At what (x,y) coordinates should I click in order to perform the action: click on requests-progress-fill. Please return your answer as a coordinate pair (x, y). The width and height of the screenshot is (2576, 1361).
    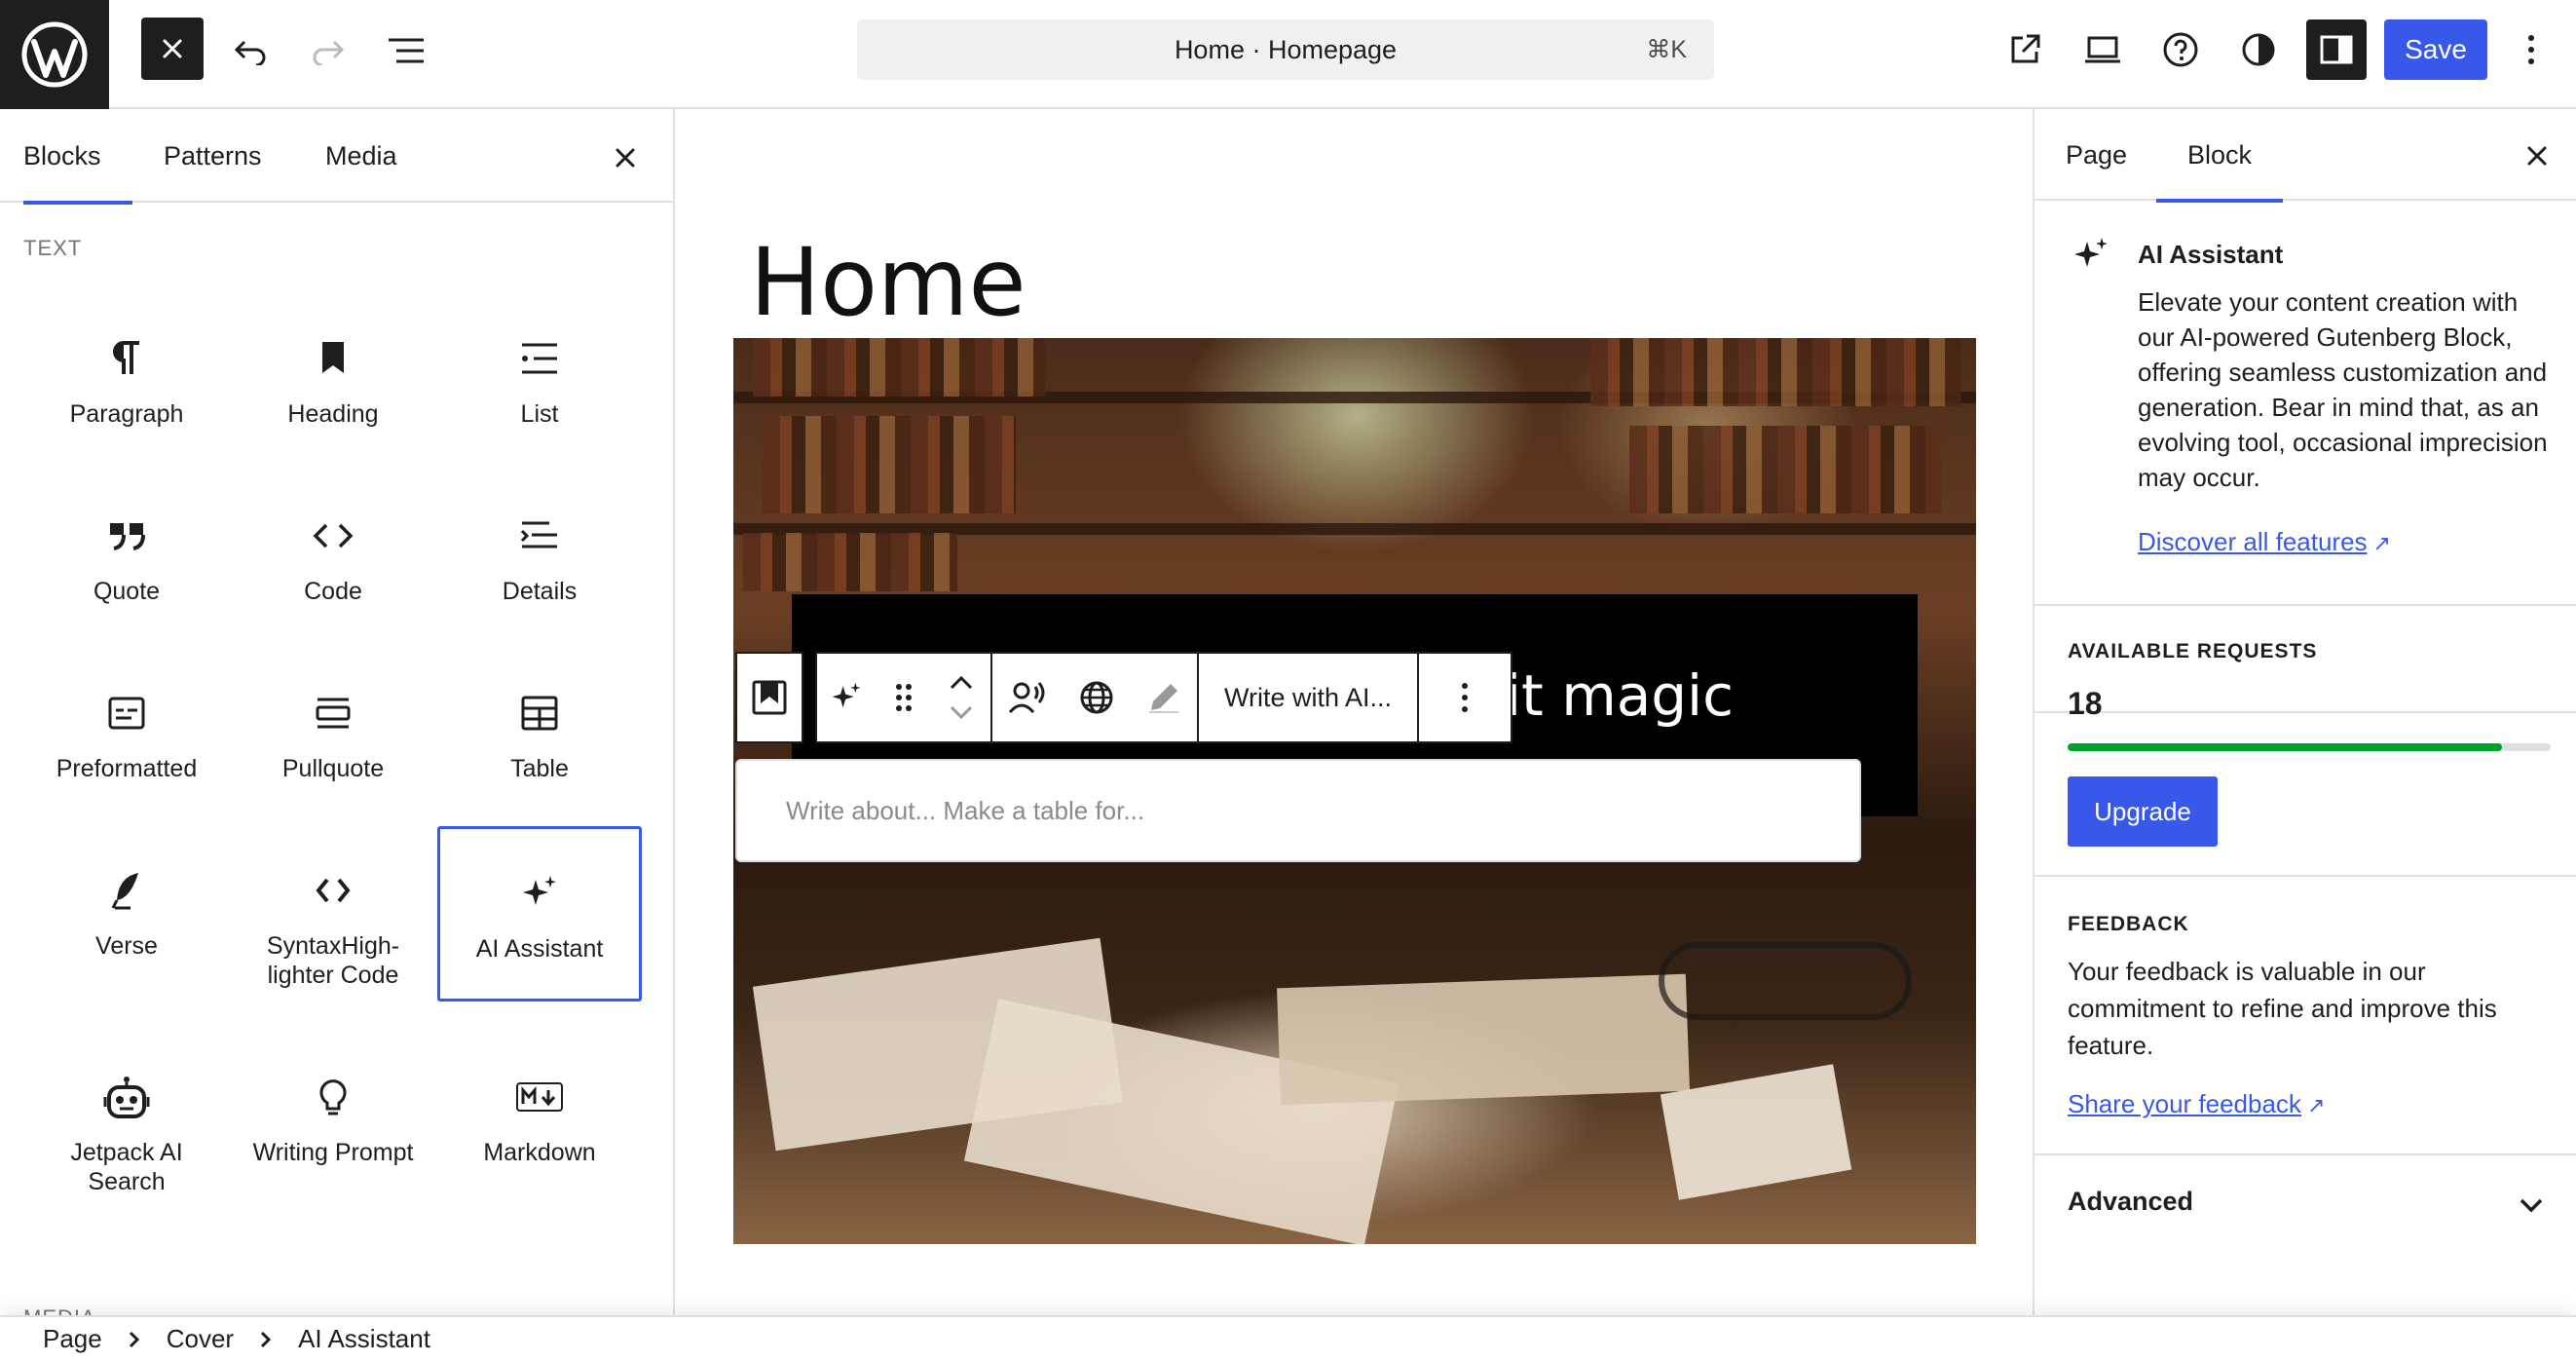
    Looking at the image, I should click on (2285, 747).